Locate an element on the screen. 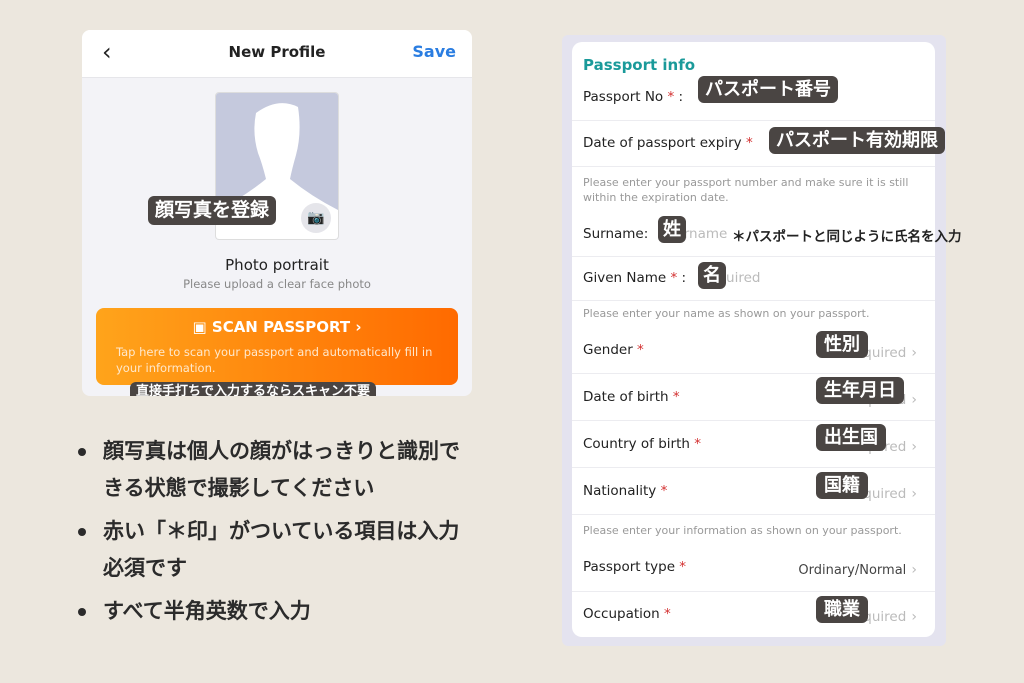  scan-title: SCAN PASSPORT is located at coordinates (281, 327).